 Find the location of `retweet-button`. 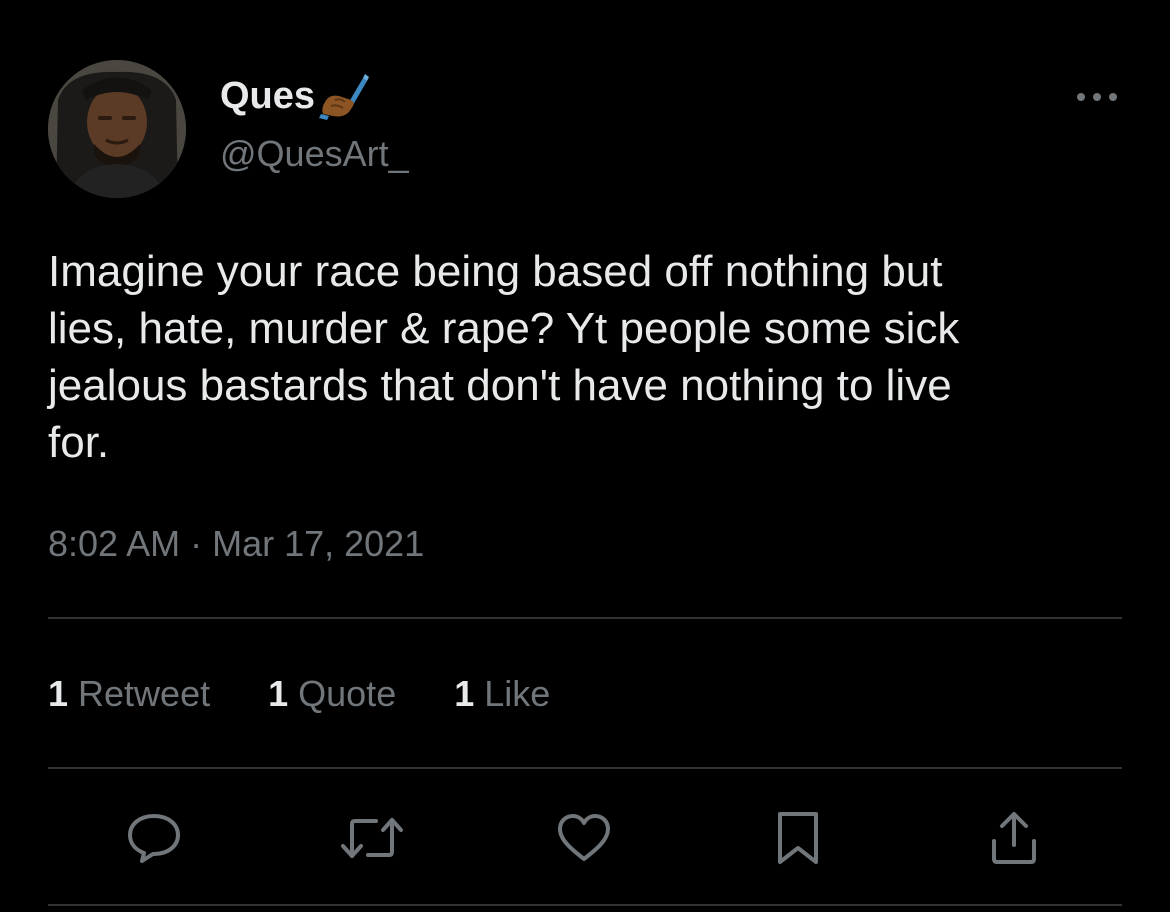

retweet-button is located at coordinates (372, 838).